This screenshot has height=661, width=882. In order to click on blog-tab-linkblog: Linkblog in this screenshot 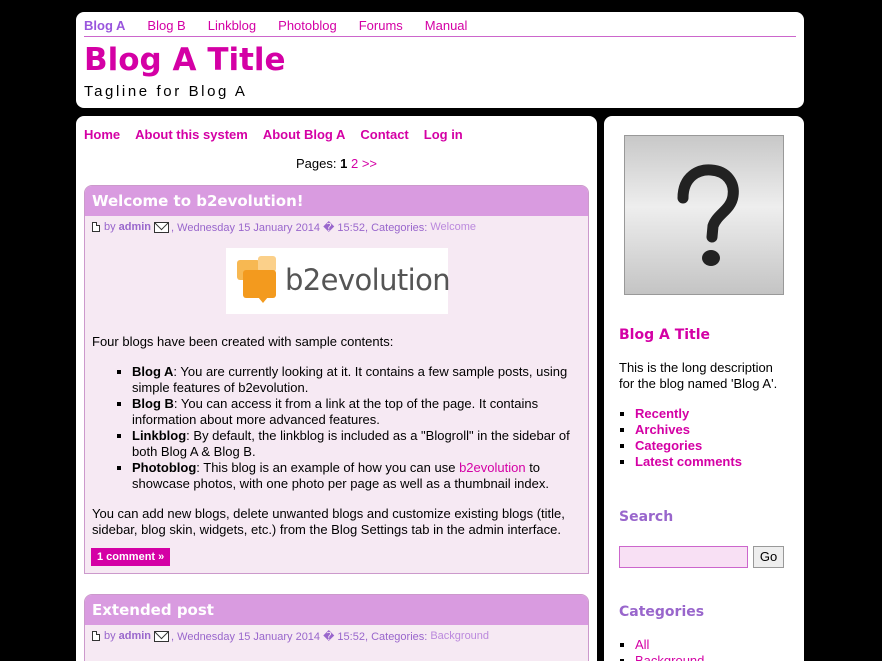, I will do `click(232, 27)`.